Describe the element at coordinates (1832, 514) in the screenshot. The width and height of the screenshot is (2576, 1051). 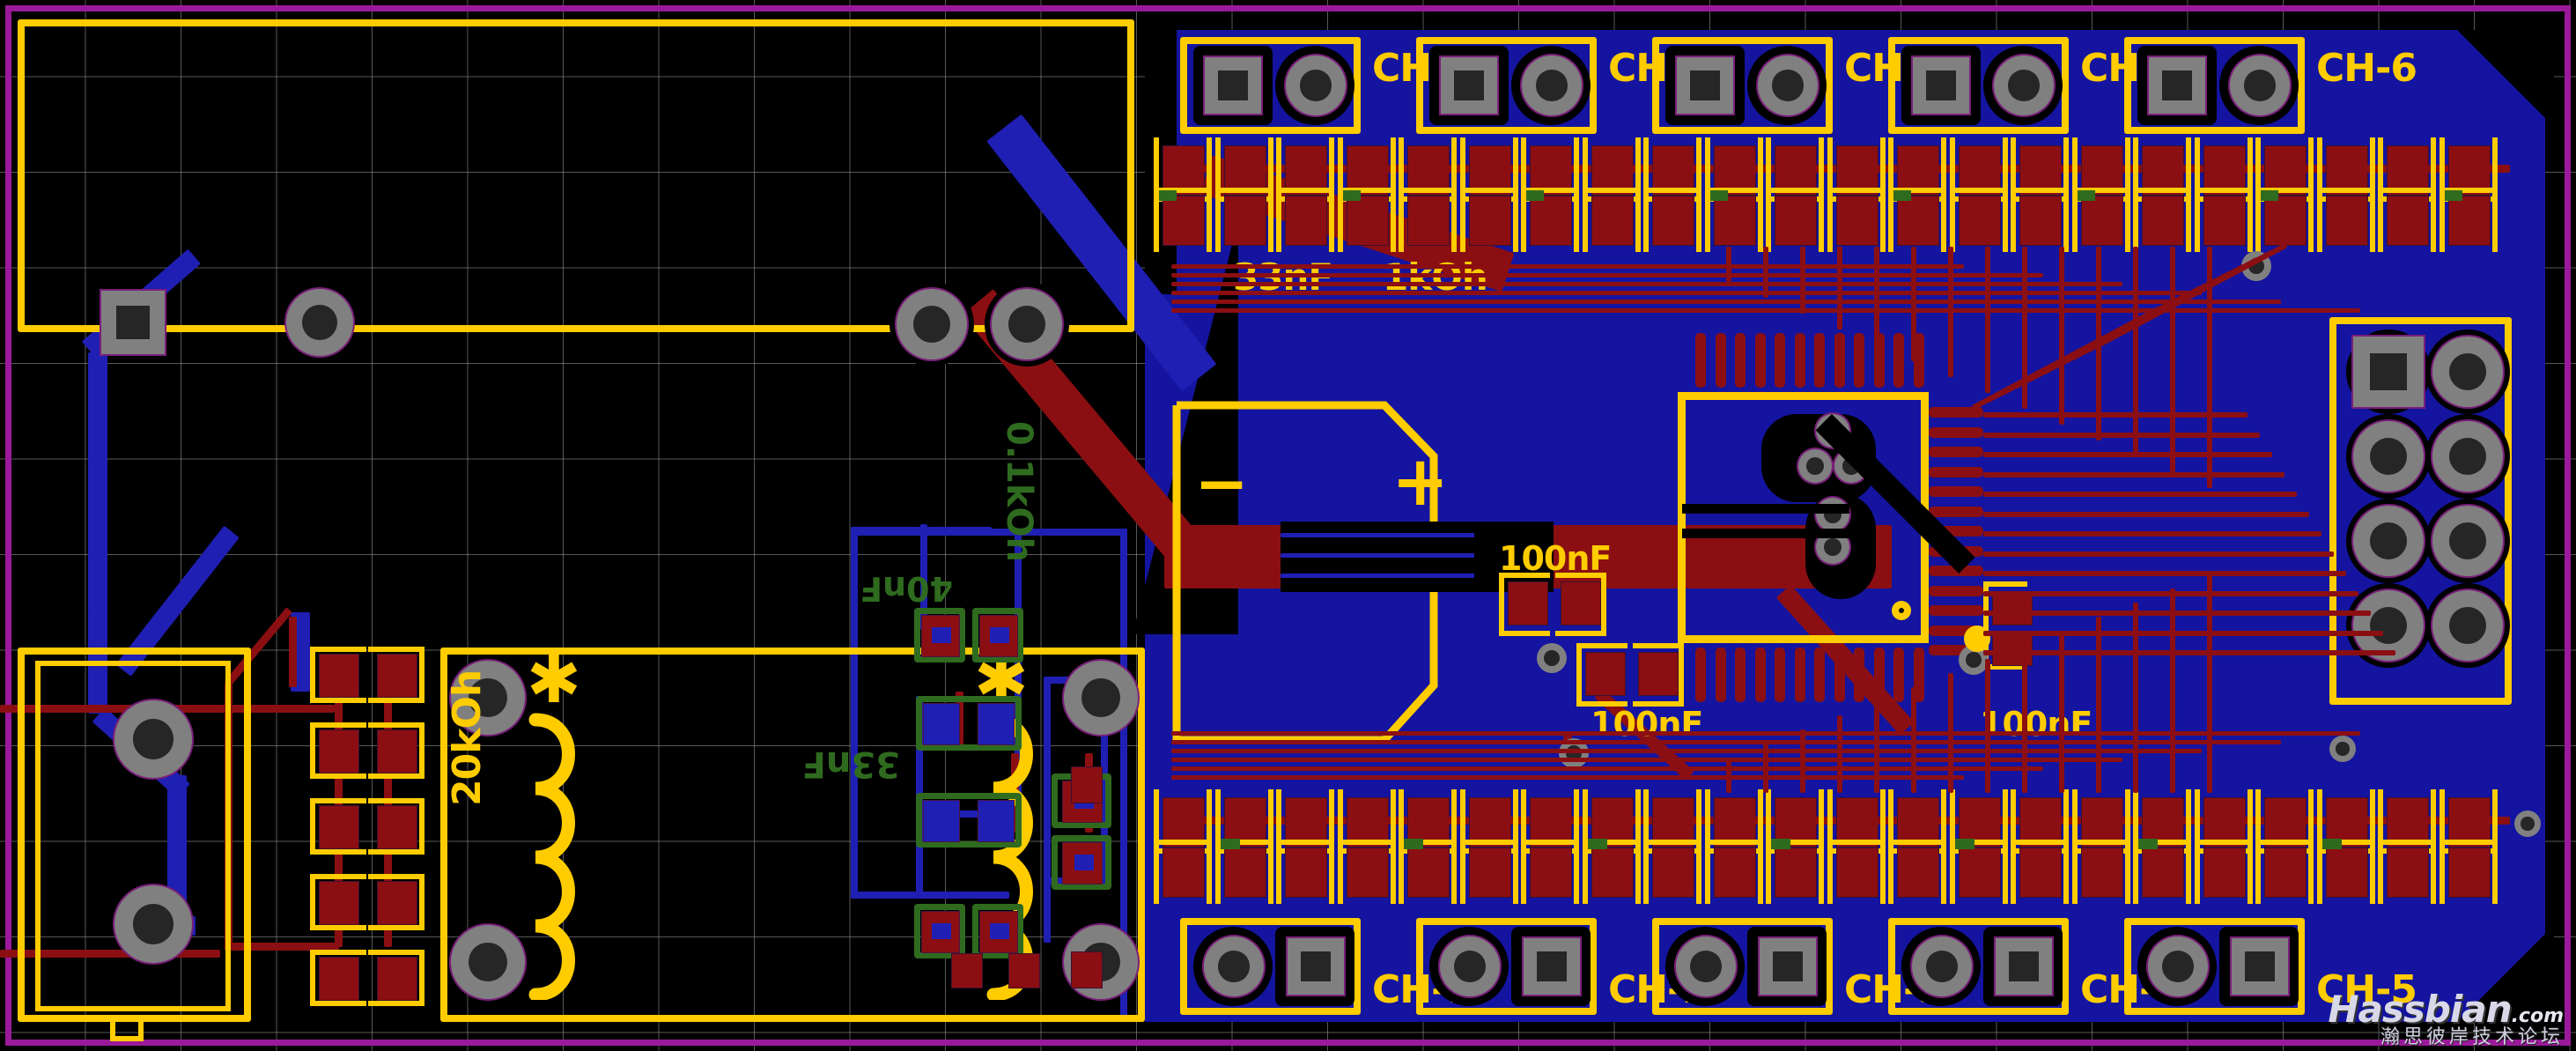
I see `pad-ic-via-mid` at that location.